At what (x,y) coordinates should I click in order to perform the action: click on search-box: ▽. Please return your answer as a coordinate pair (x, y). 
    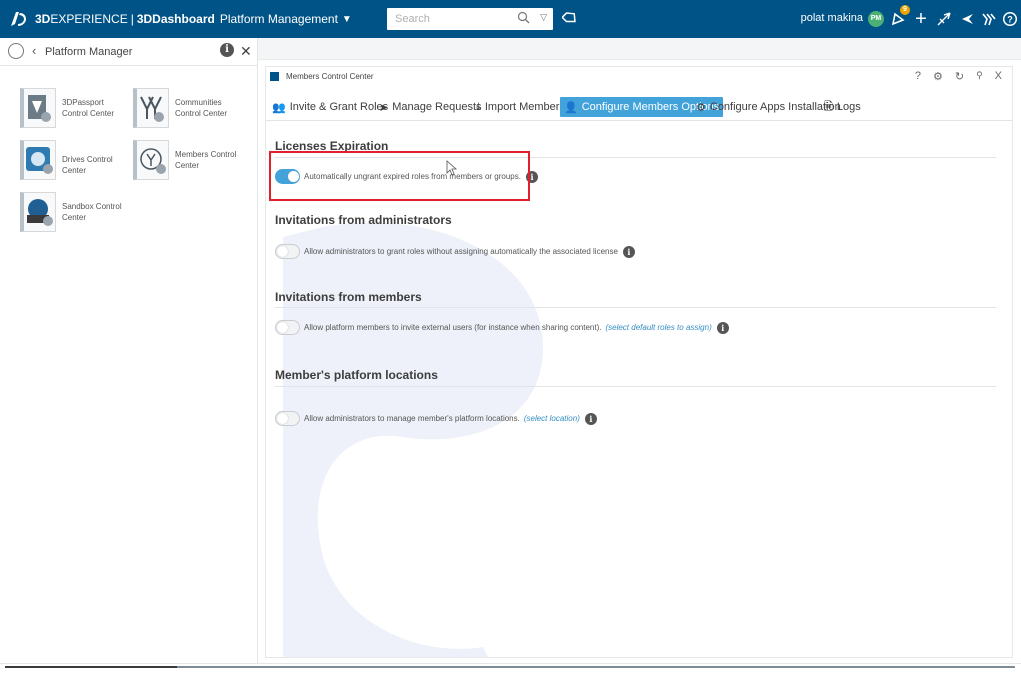
    Looking at the image, I should click on (470, 19).